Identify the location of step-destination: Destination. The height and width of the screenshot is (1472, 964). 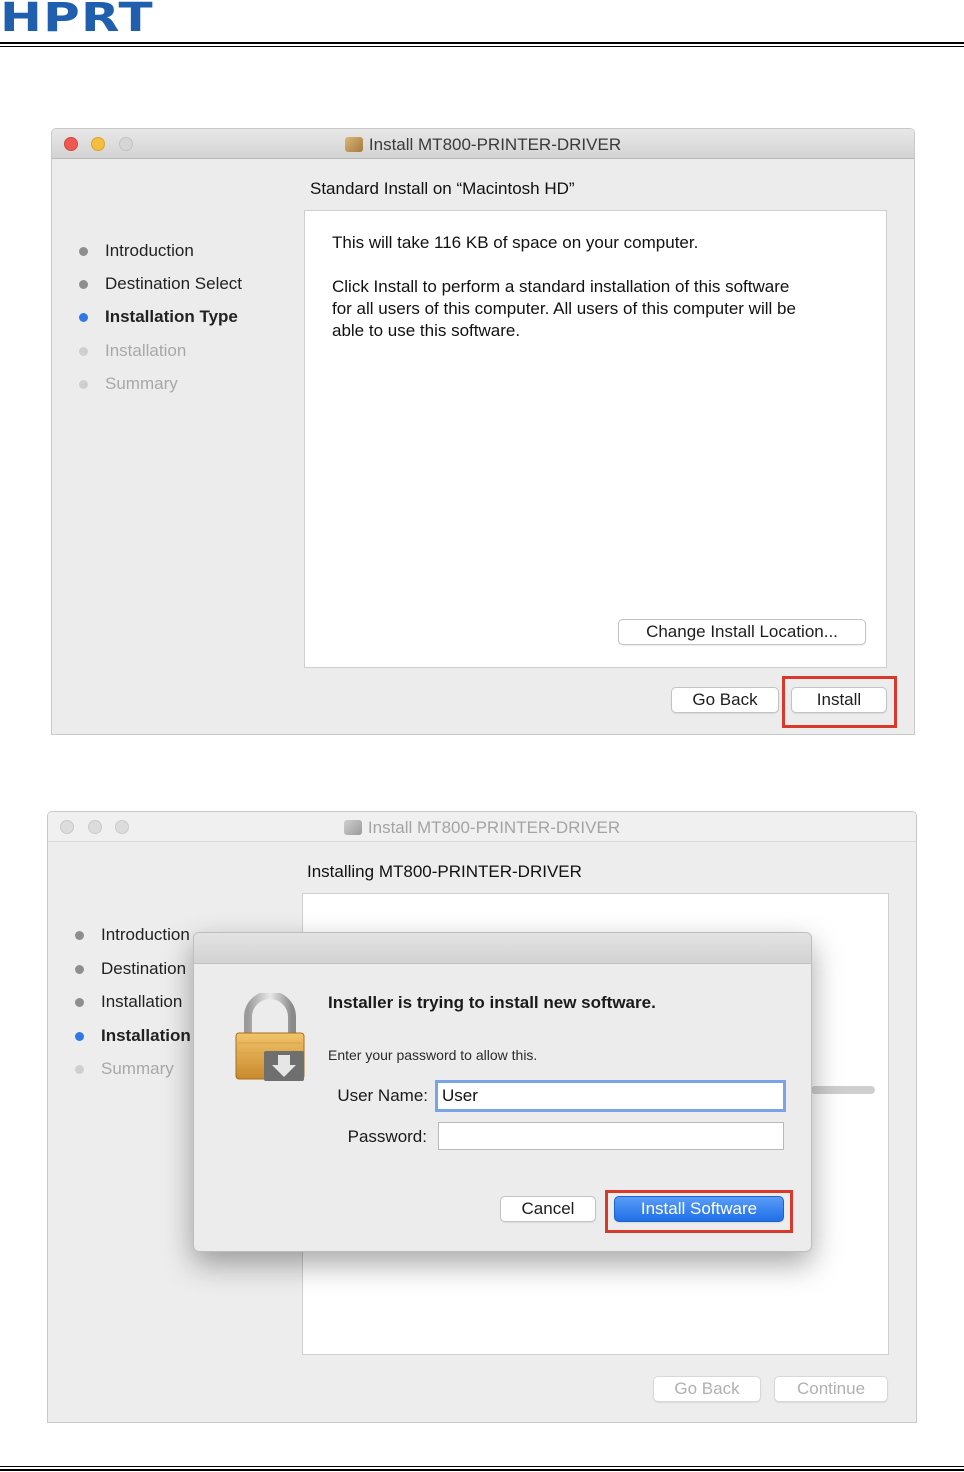
(130, 969).